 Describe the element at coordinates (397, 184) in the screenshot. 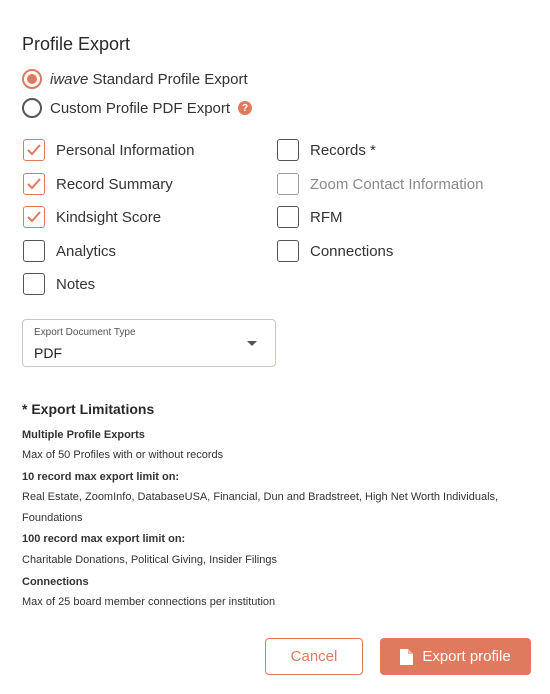

I see `checkbox-label: Zoom Contact Information` at that location.